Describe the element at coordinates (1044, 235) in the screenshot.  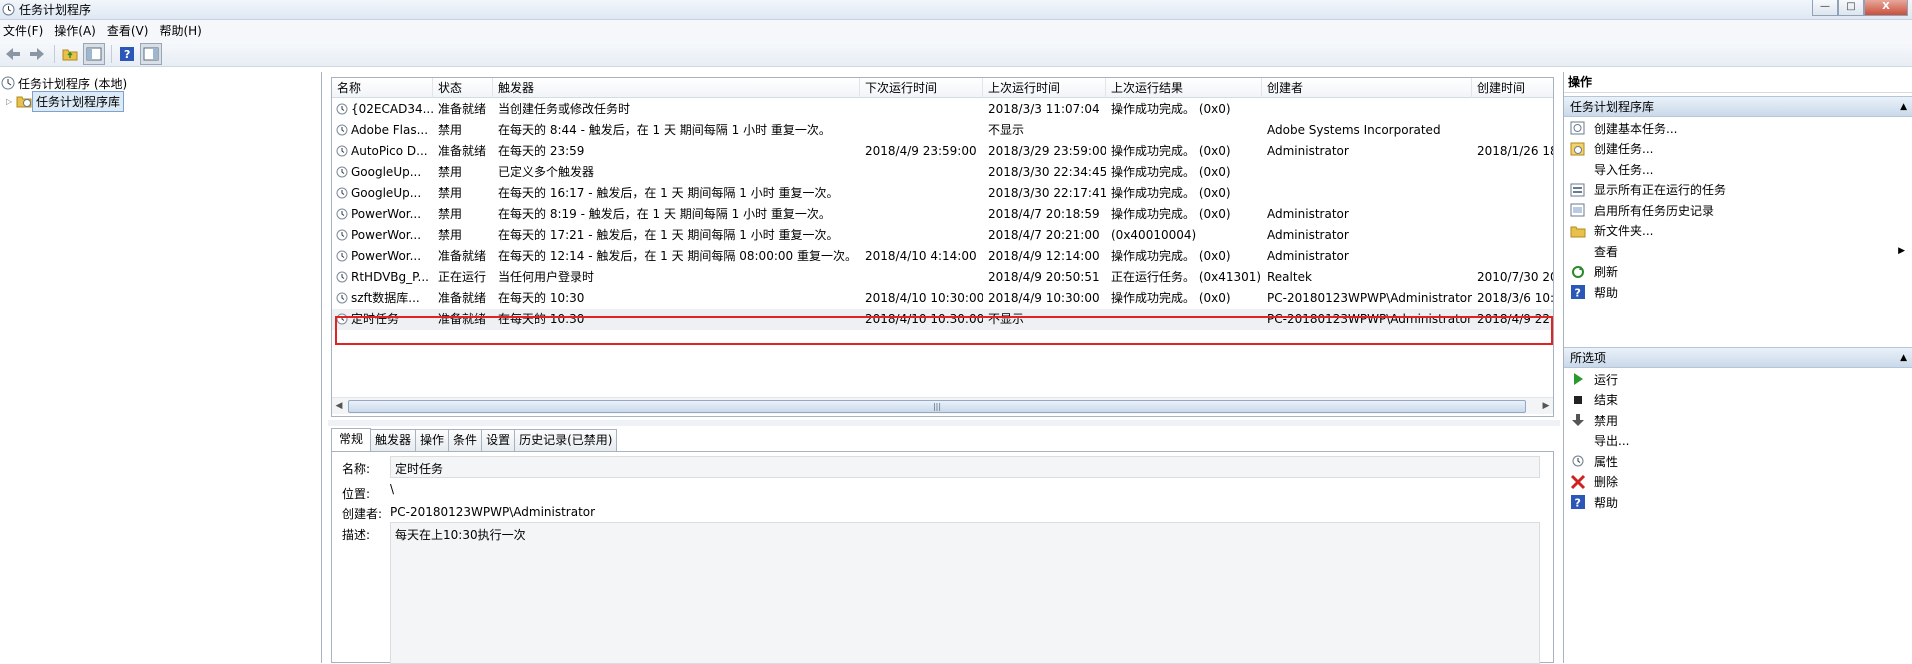
I see `table-cell: 2018/4/7 20:21:00` at that location.